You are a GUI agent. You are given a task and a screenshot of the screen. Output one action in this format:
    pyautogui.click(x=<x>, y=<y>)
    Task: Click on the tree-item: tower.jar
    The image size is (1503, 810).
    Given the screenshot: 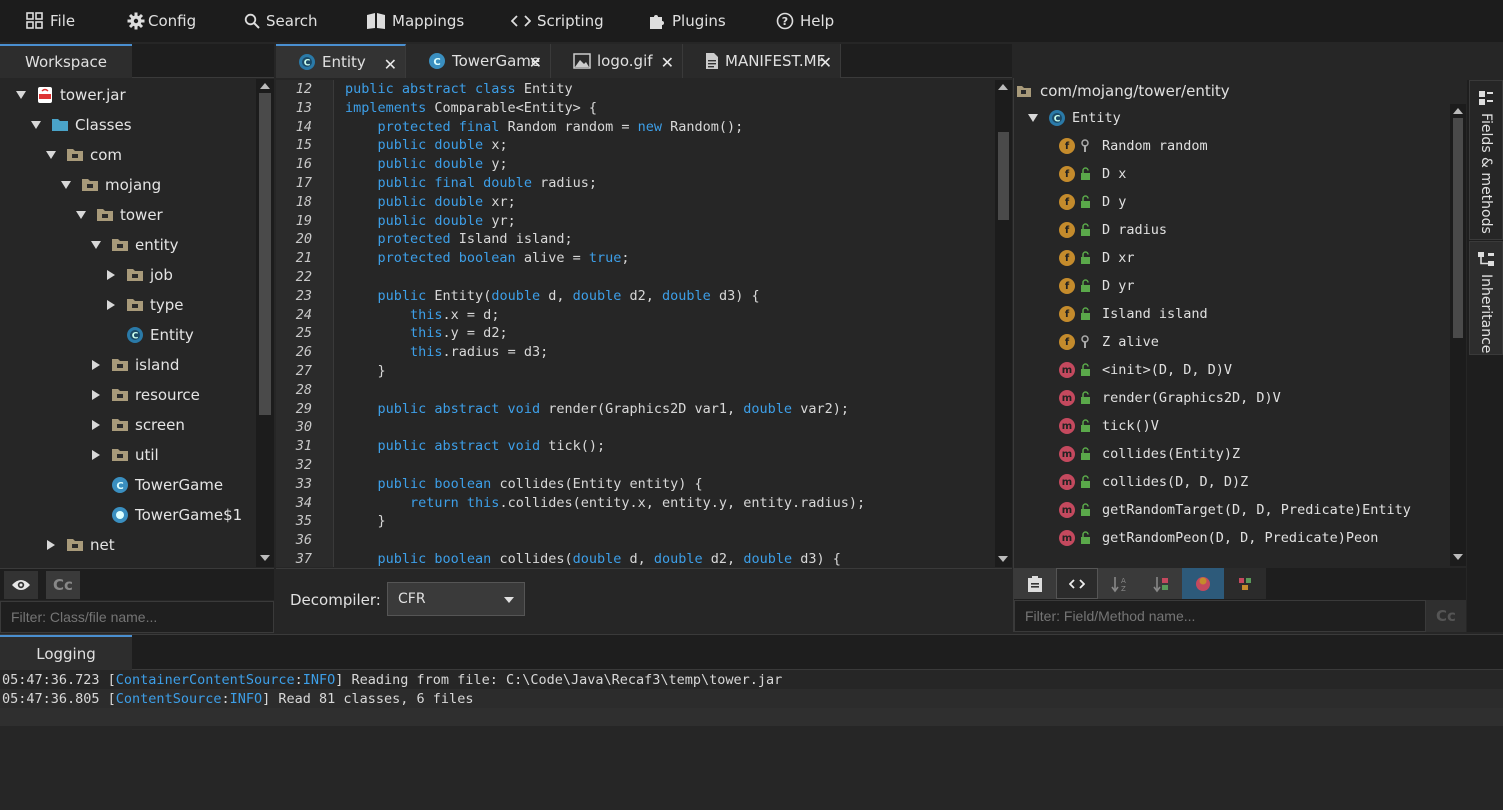 What is the action you would take?
    pyautogui.click(x=70, y=95)
    